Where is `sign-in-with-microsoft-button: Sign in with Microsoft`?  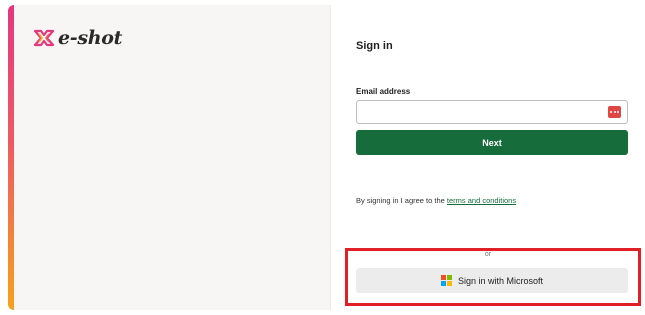
sign-in-with-microsoft-button: Sign in with Microsoft is located at coordinates (492, 280).